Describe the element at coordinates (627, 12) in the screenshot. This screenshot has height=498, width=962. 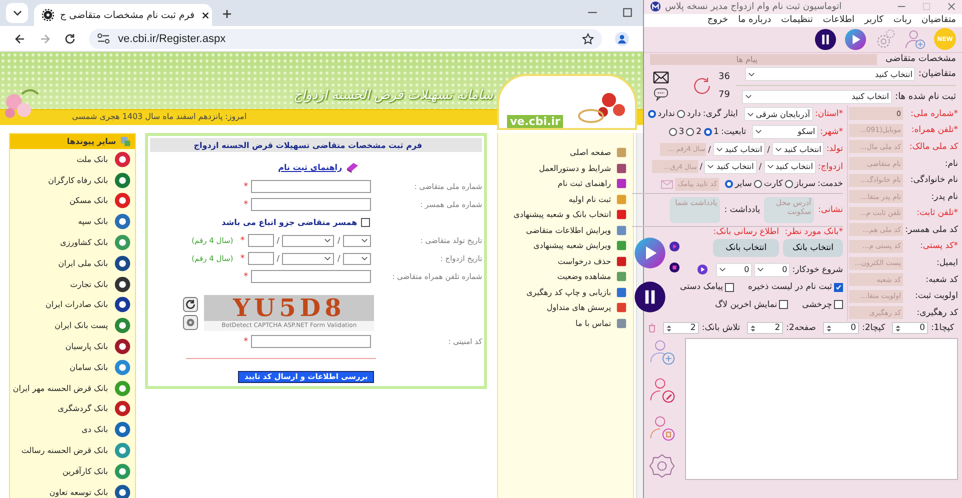
I see `maximize-icon` at that location.